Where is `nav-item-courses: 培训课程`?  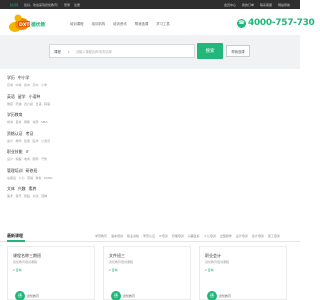
nav-item-courses: 培训课程 is located at coordinates (77, 23).